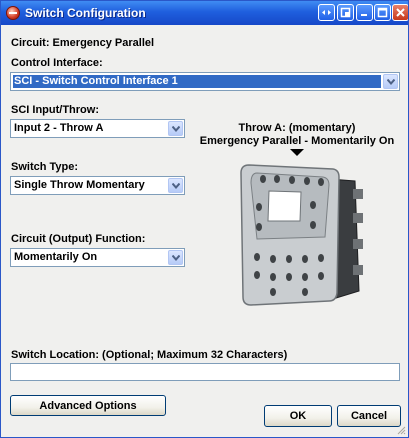 The width and height of the screenshot is (409, 438). Describe the element at coordinates (364, 12) in the screenshot. I see `minimize-icon` at that location.